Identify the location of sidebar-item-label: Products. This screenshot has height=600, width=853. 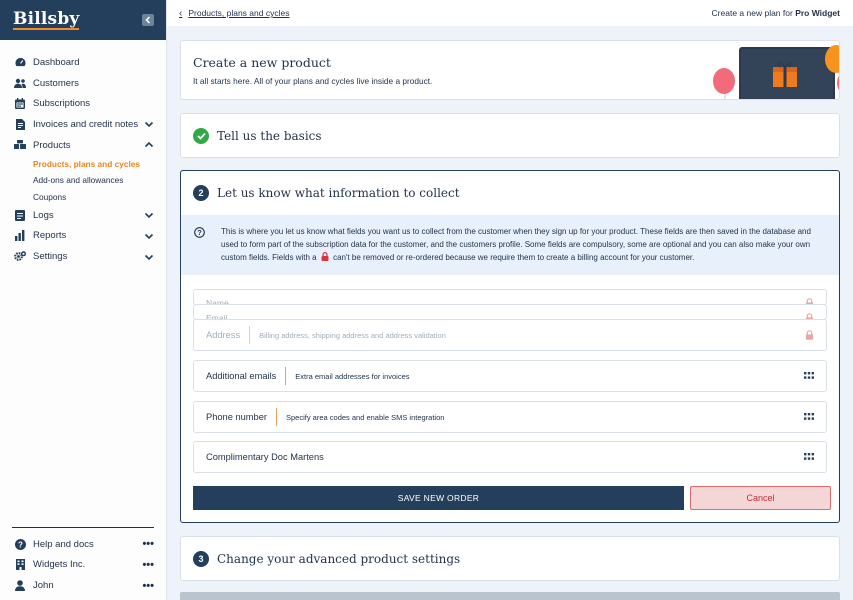
(88, 145).